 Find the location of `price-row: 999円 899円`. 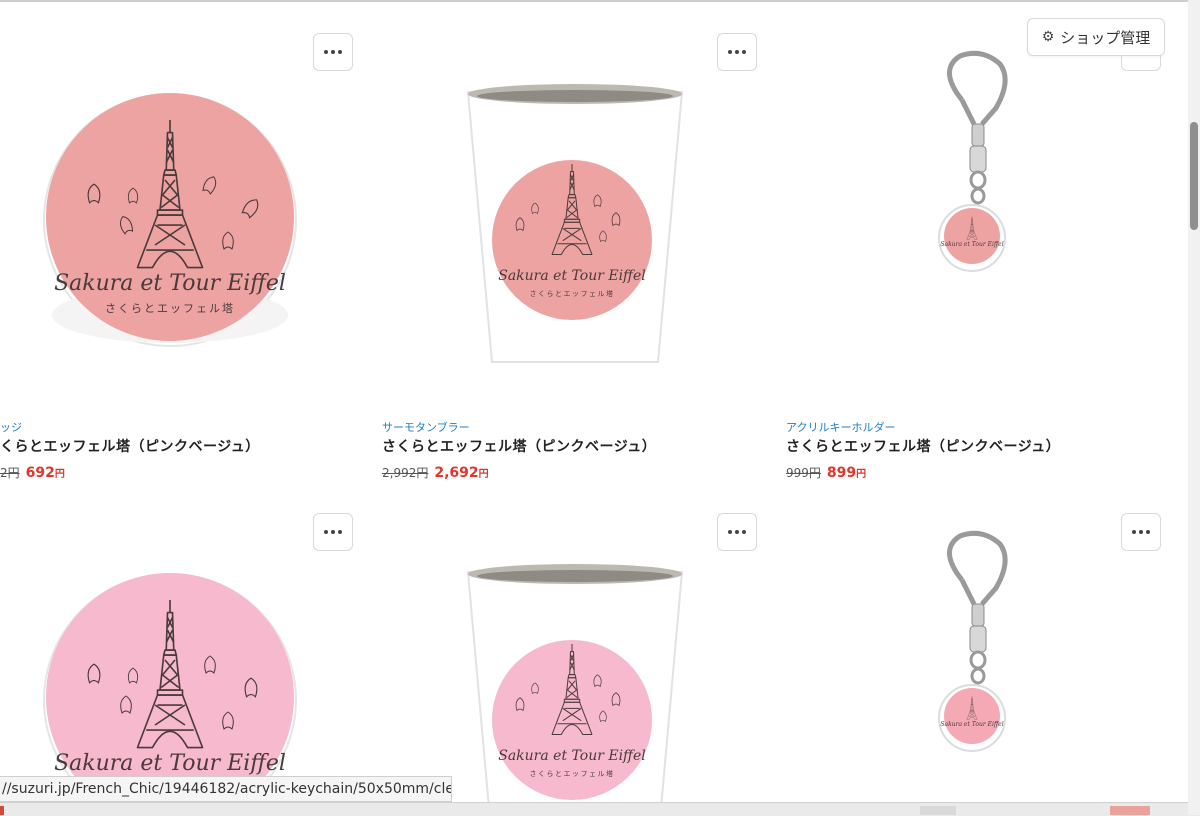

price-row: 999円 899円 is located at coordinates (826, 472).